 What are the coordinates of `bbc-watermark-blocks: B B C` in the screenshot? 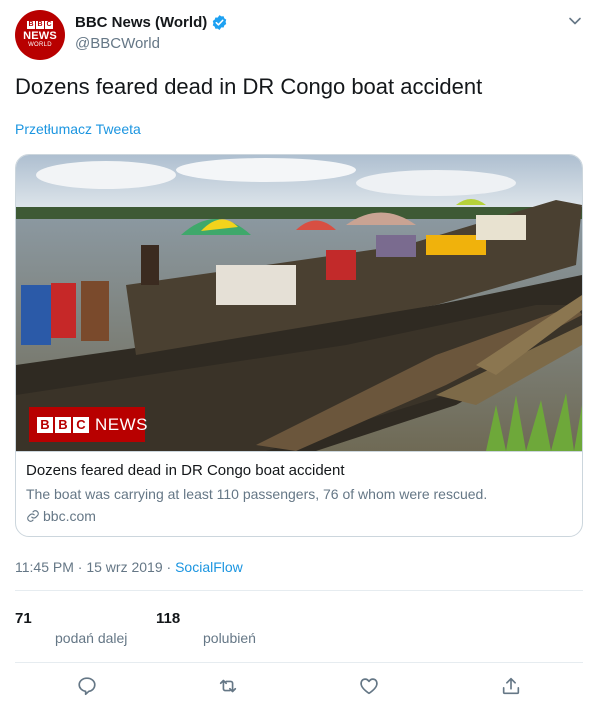 It's located at (63, 424).